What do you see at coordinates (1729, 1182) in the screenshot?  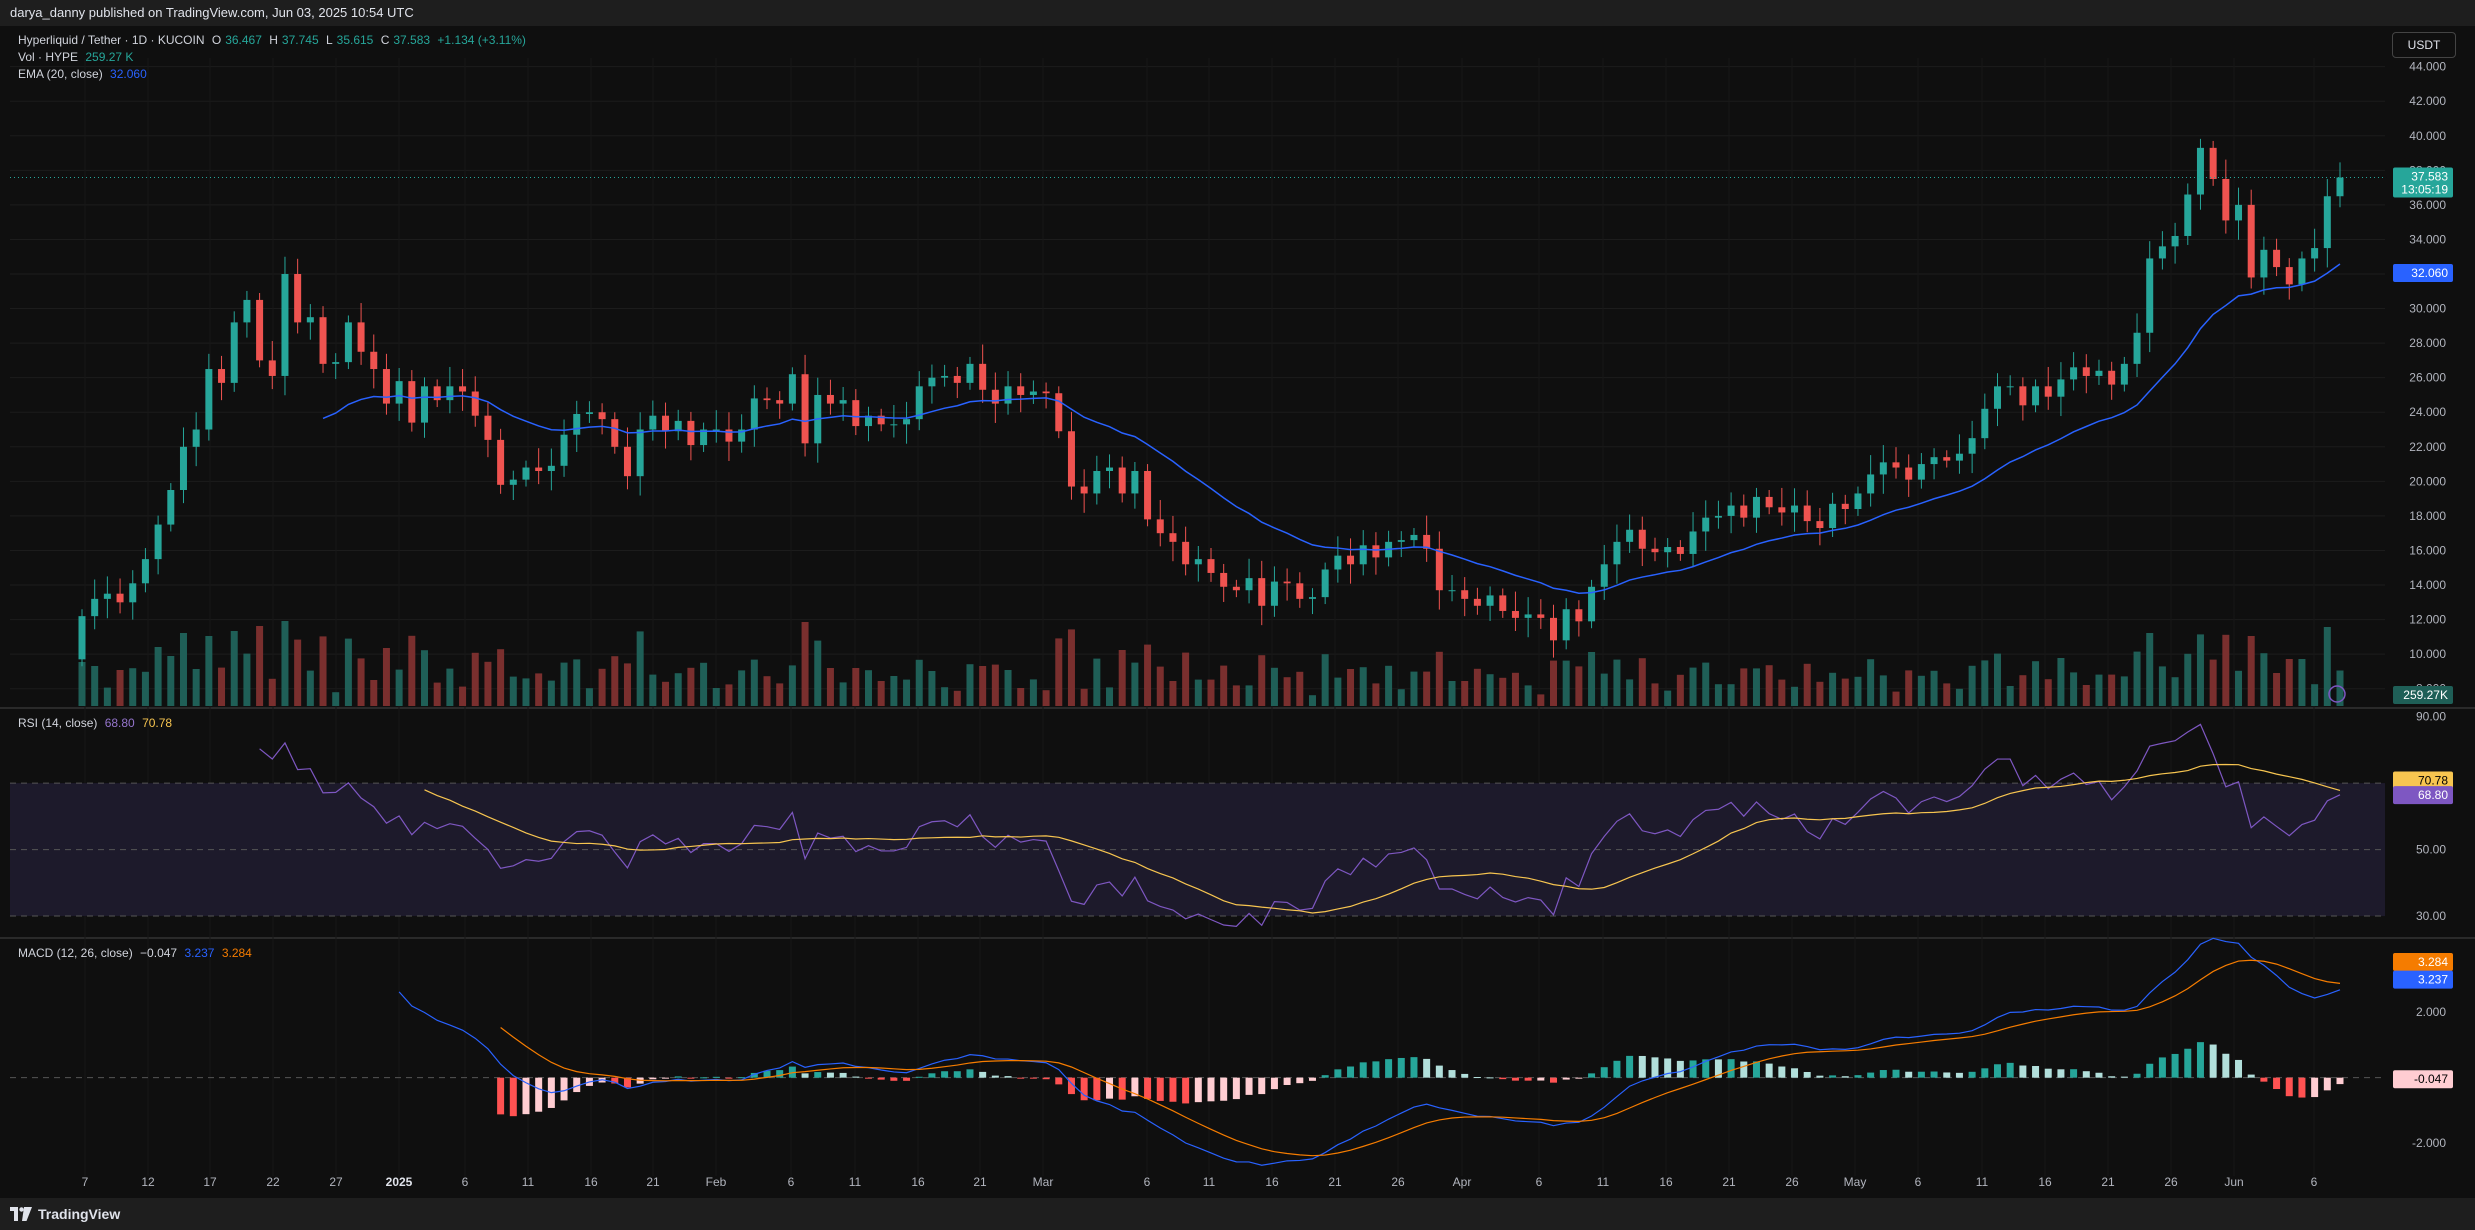 I see `time-tick-label: 21` at bounding box center [1729, 1182].